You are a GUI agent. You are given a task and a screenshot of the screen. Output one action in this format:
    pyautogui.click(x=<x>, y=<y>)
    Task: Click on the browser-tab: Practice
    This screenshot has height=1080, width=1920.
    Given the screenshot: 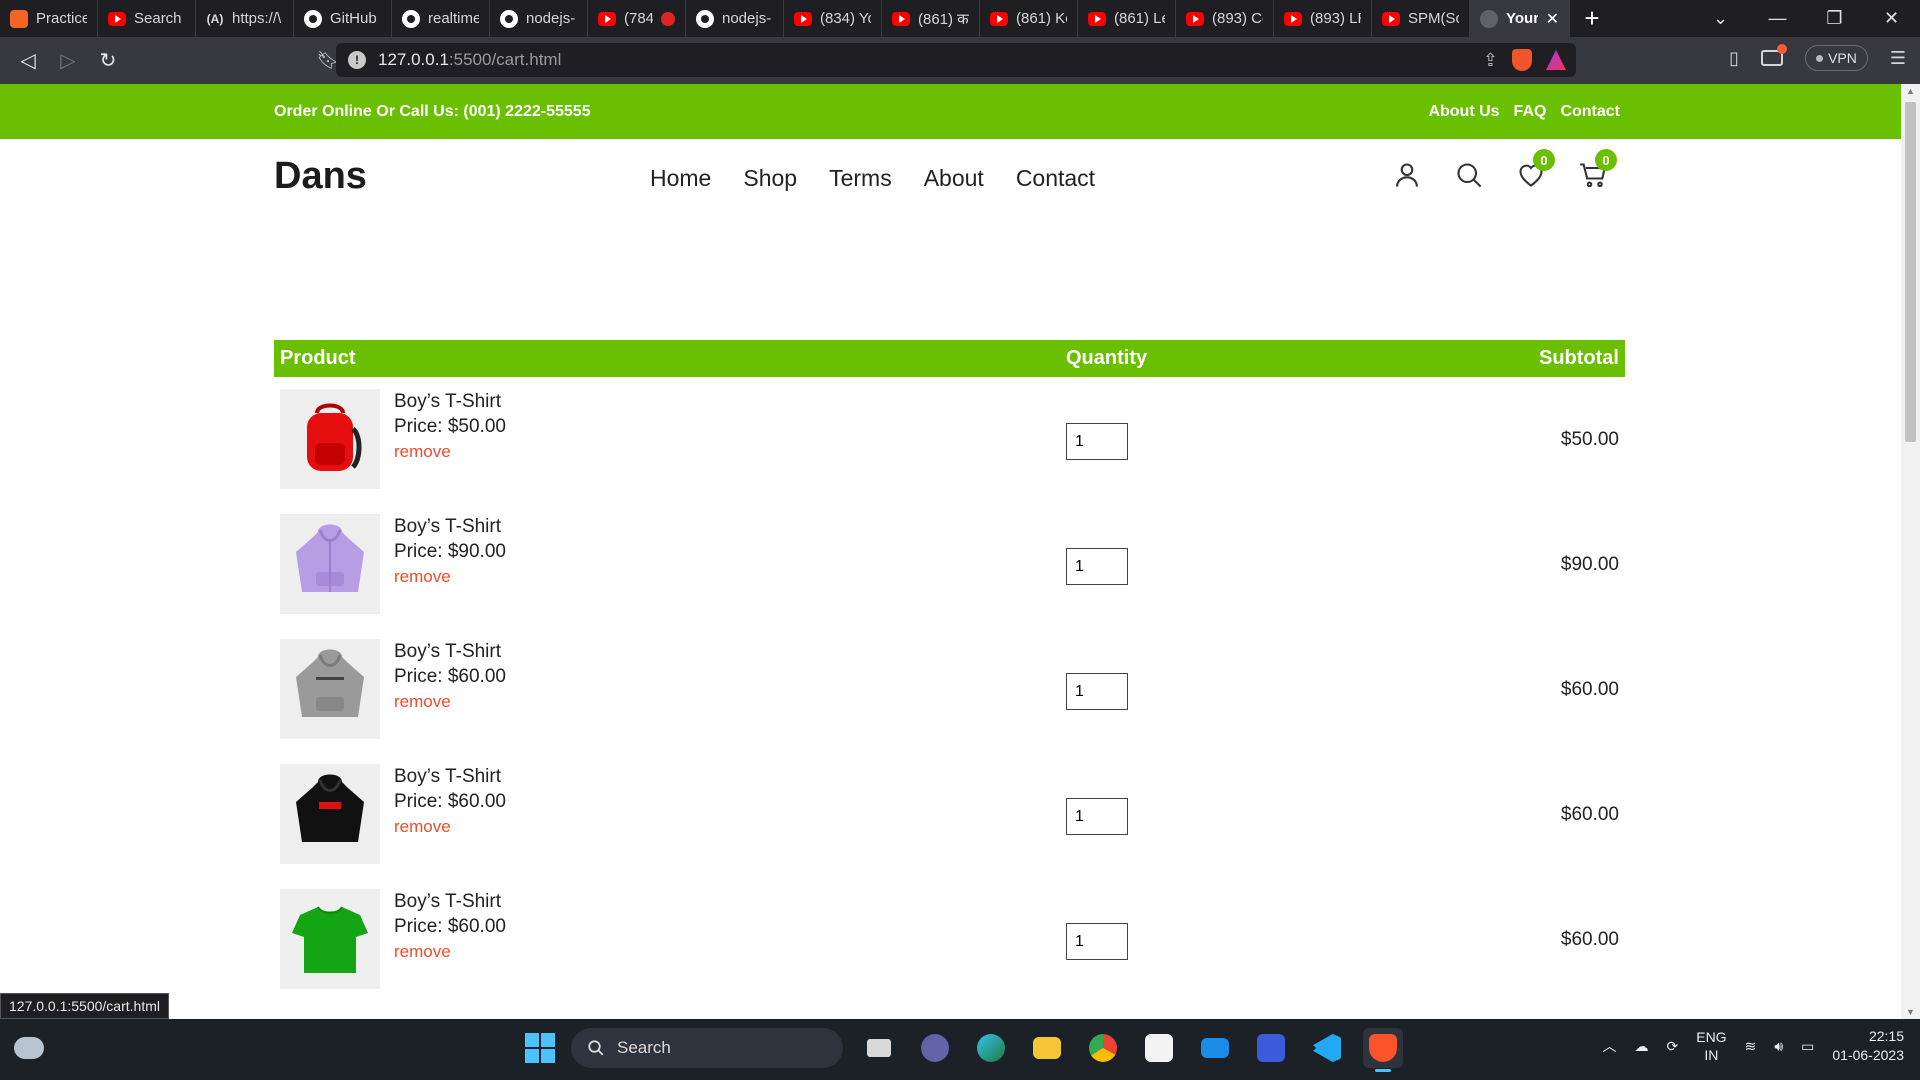 What is the action you would take?
    pyautogui.click(x=49, y=18)
    